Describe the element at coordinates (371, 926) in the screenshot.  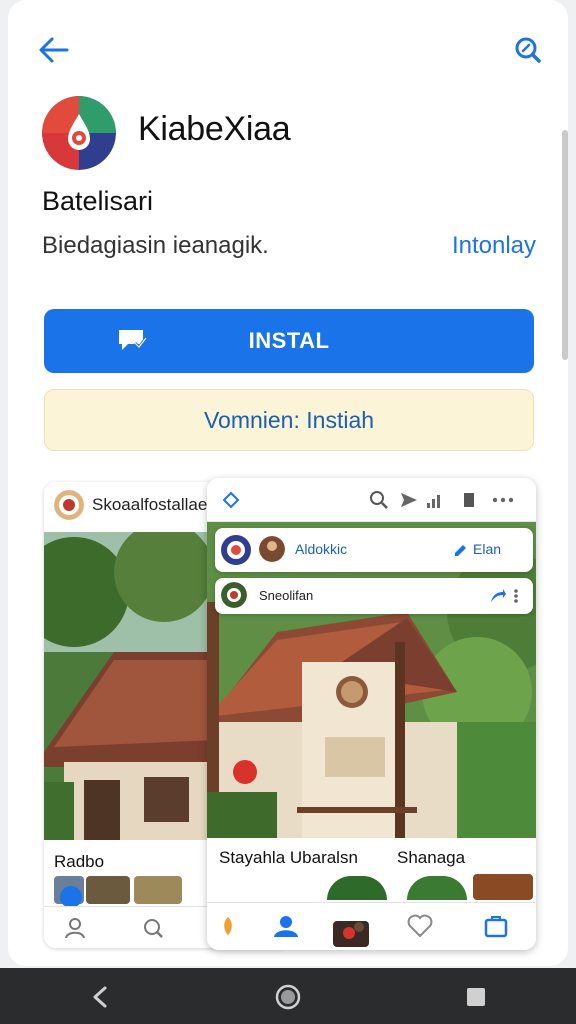
I see `bottom-nav` at that location.